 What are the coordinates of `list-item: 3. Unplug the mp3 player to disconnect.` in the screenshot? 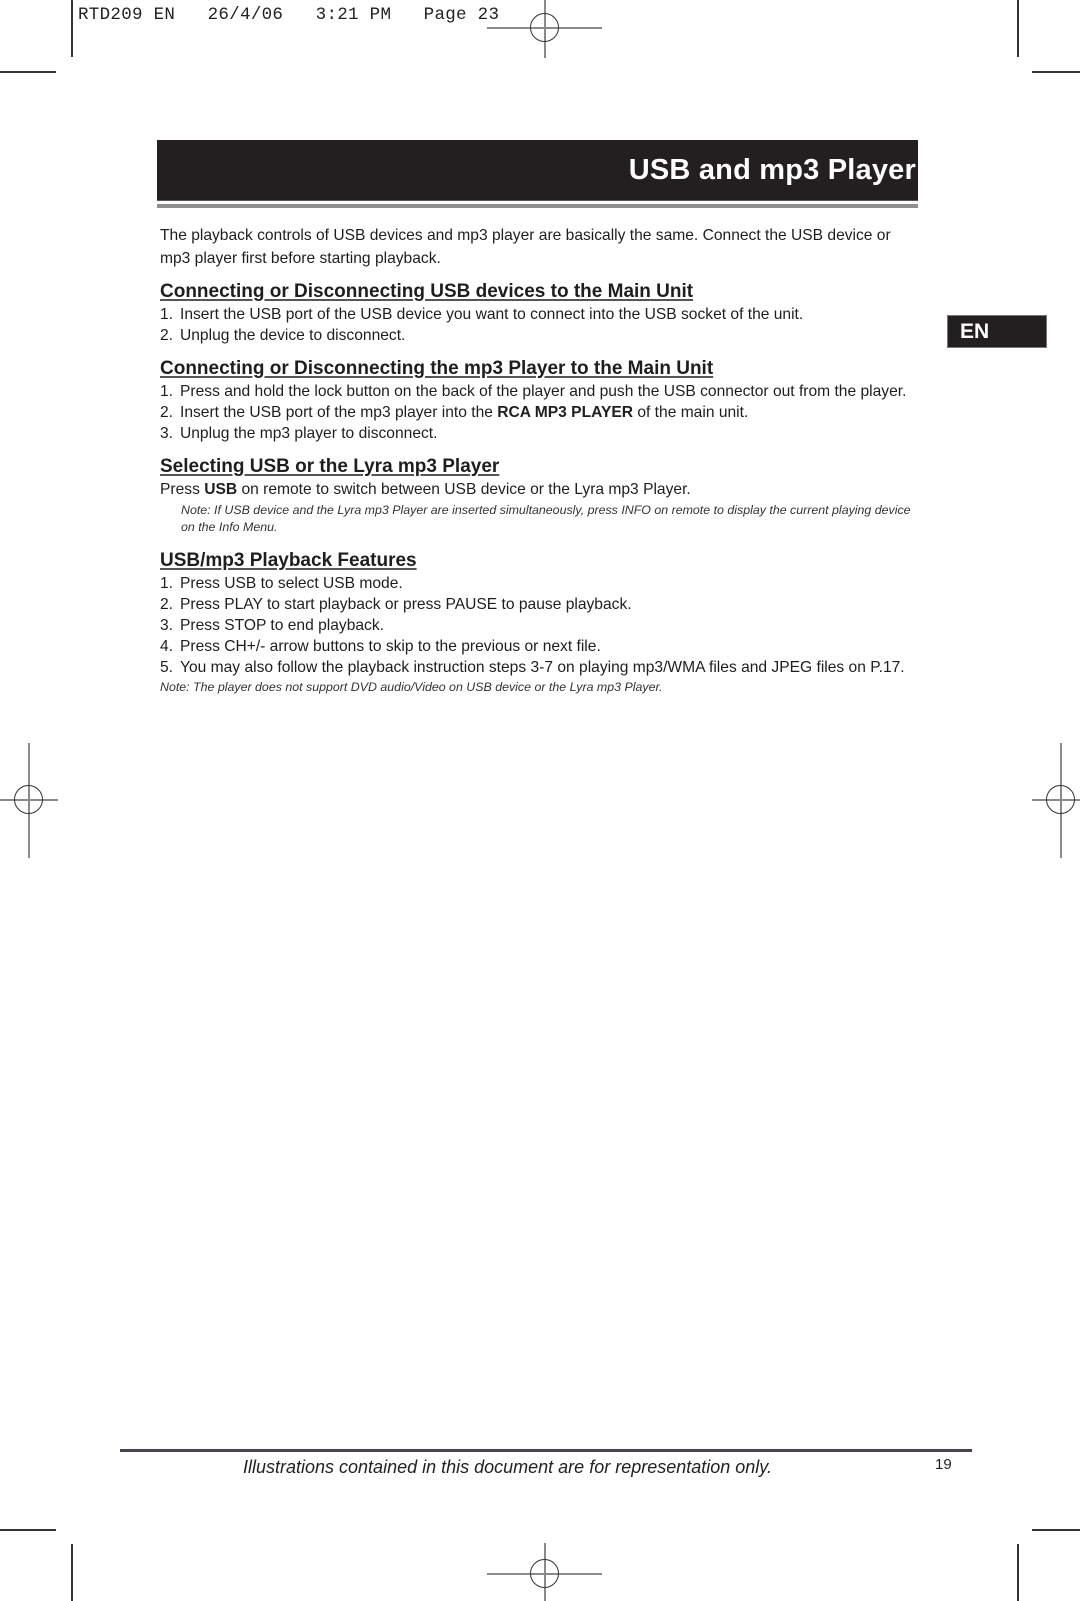 It's located at (299, 433).